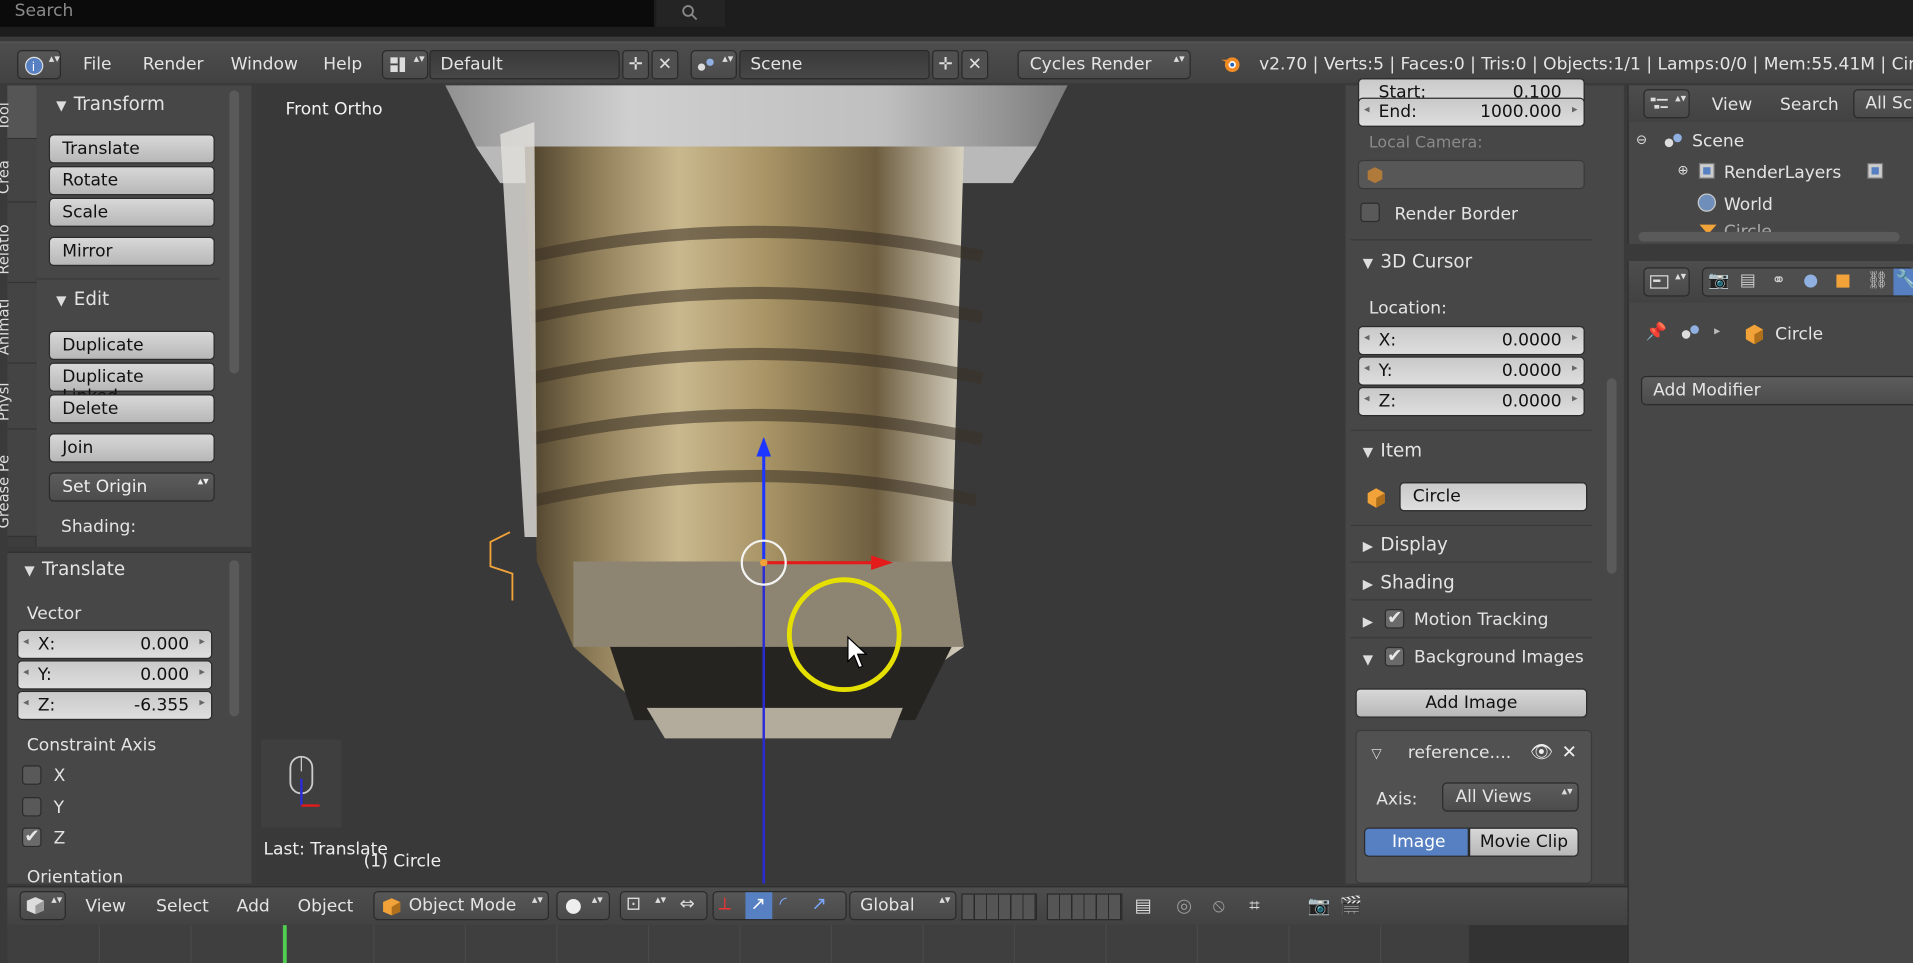  I want to click on vector-x-field: ◂ X: 0.000 ▸, so click(115, 644).